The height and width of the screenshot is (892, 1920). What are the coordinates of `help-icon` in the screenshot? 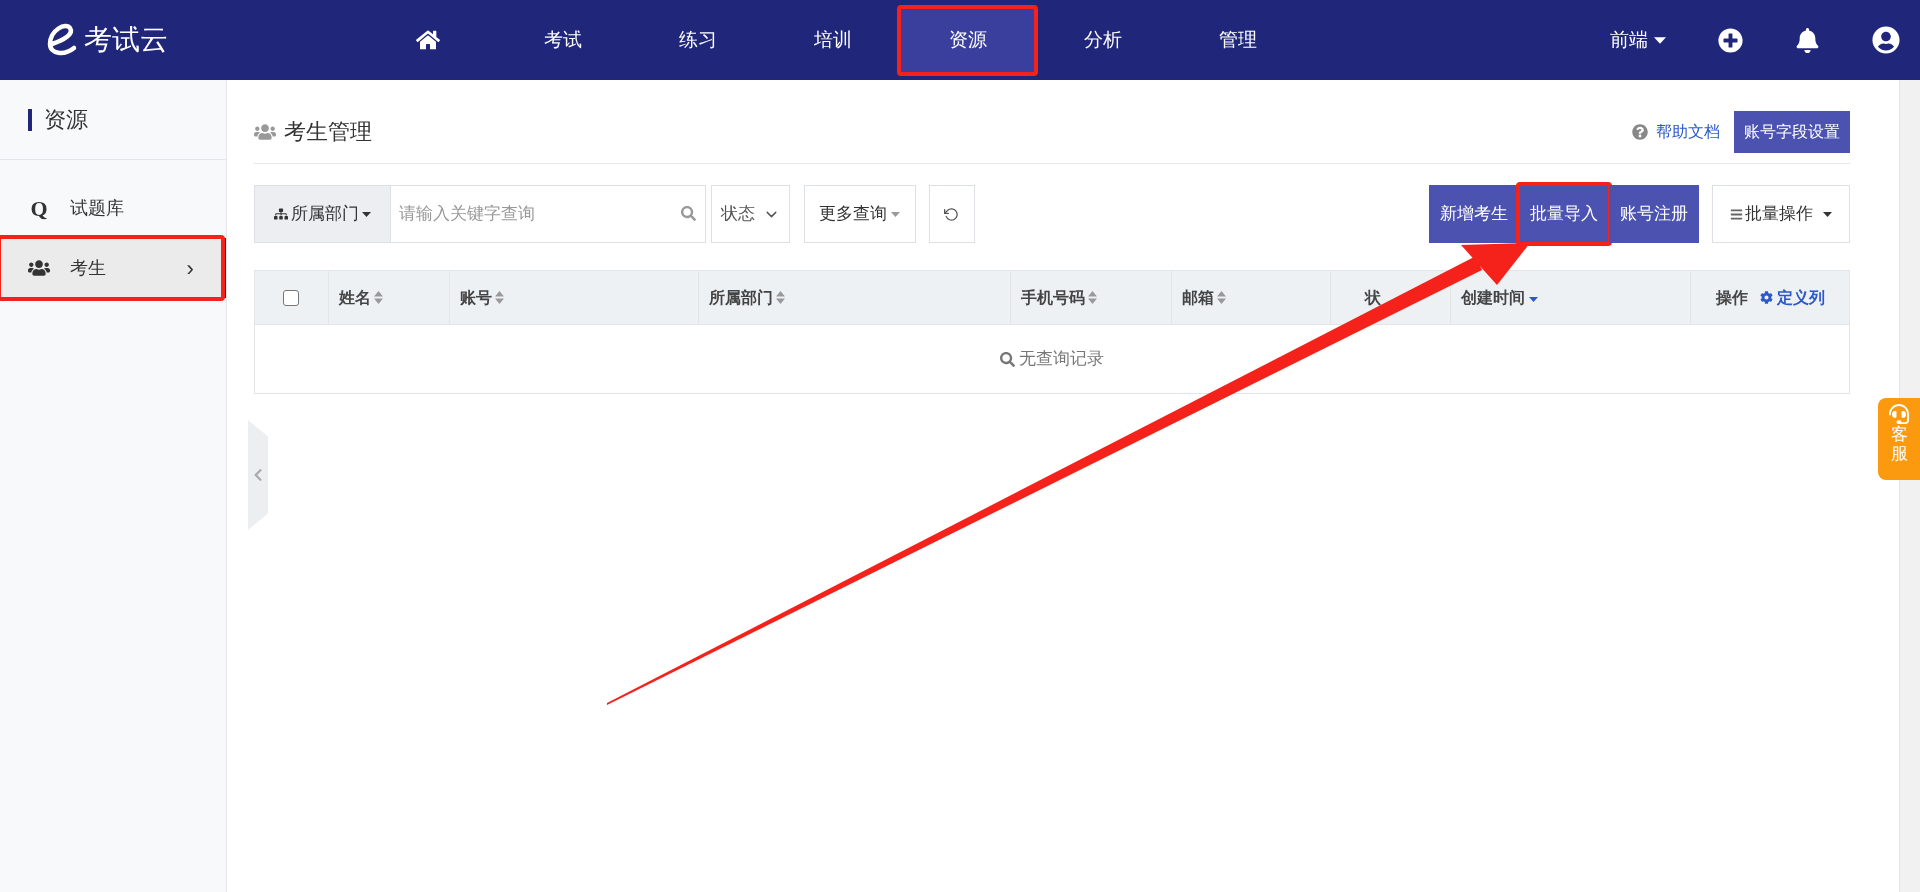 It's located at (1639, 131).